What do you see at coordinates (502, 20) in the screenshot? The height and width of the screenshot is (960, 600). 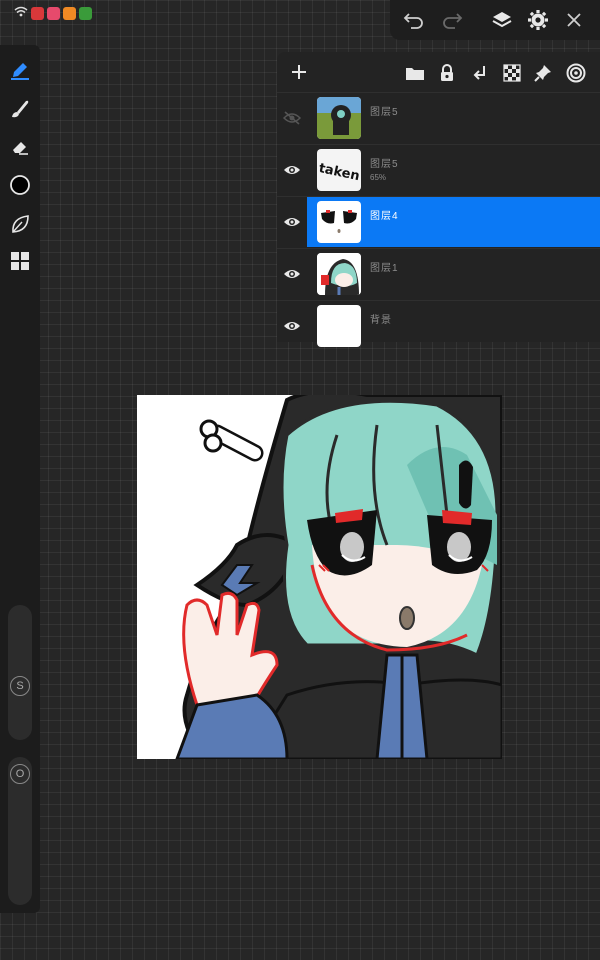 I see `layers-icon` at bounding box center [502, 20].